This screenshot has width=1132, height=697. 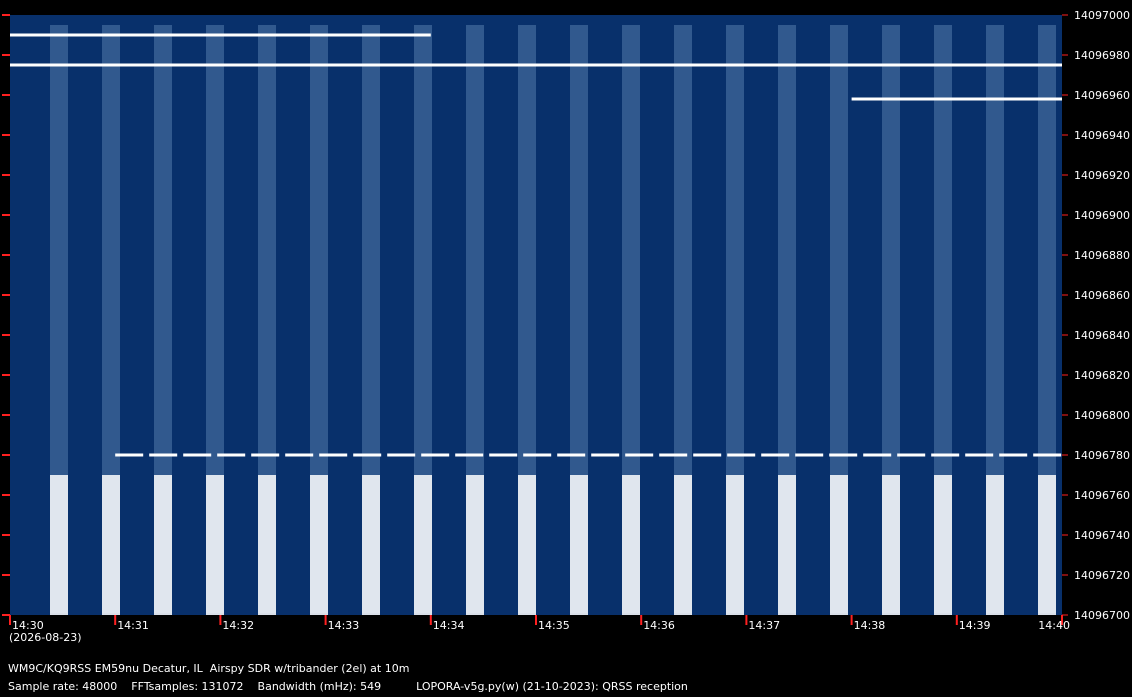 I want to click on y-tick-label: 14096720, so click(x=1102, y=575).